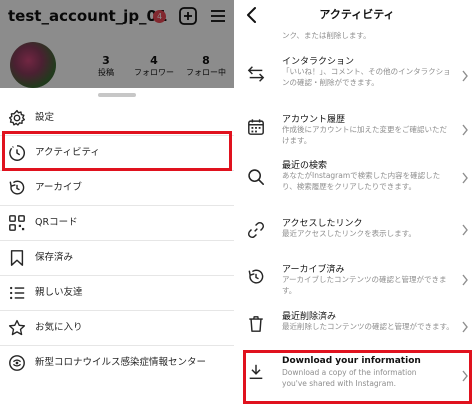 The height and width of the screenshot is (407, 474). I want to click on qr-code-icon, so click(17, 223).